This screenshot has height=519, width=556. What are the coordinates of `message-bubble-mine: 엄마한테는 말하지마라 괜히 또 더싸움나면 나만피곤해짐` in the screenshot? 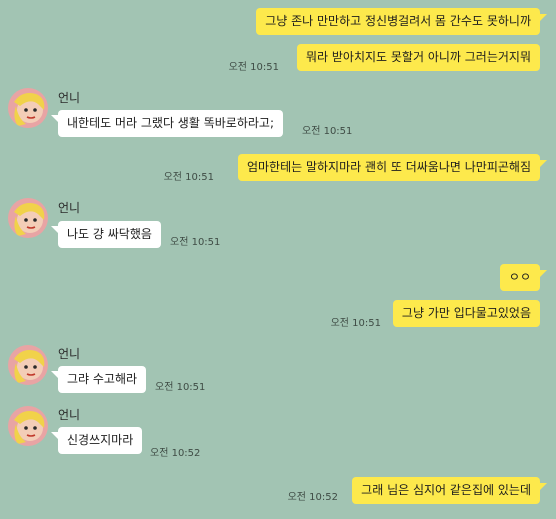 It's located at (388, 167).